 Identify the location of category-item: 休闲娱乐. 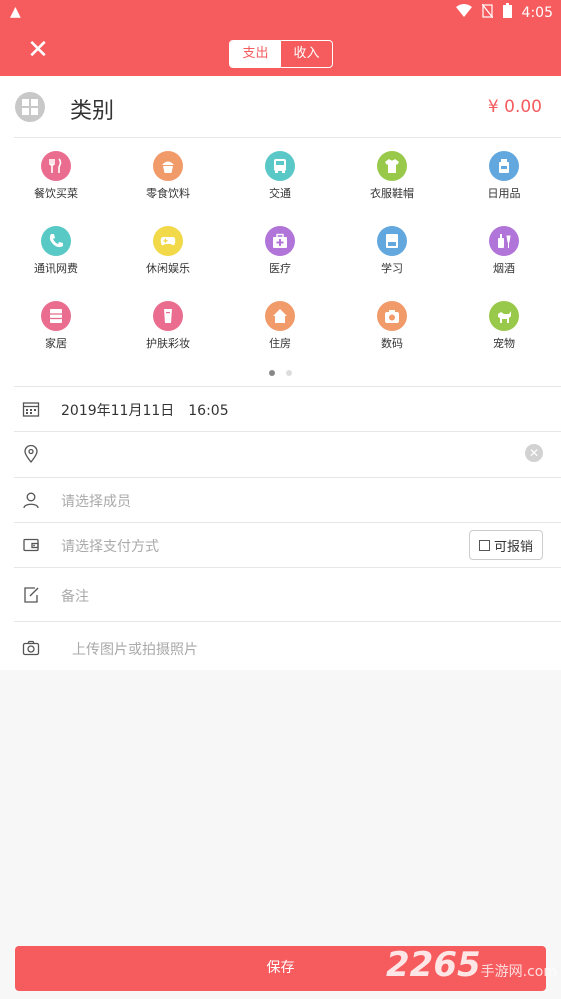
(168, 249).